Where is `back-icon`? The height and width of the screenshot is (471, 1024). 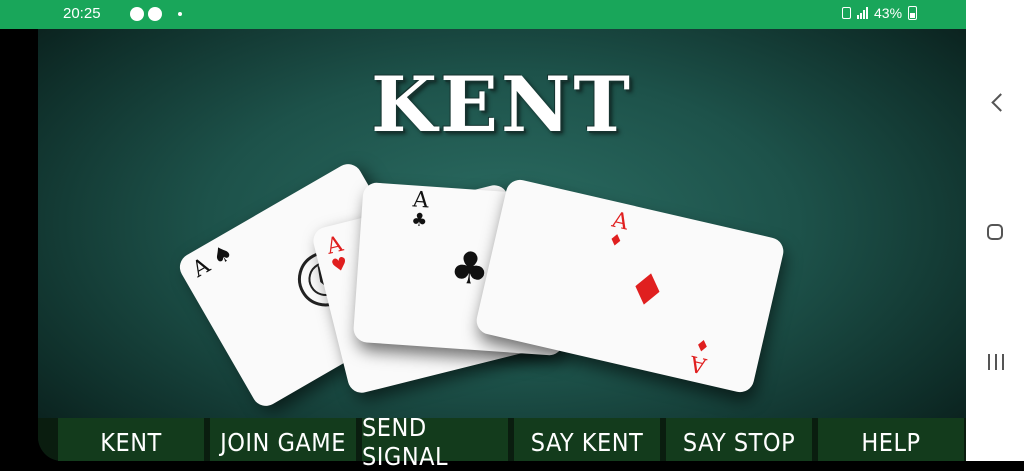 back-icon is located at coordinates (1000, 102).